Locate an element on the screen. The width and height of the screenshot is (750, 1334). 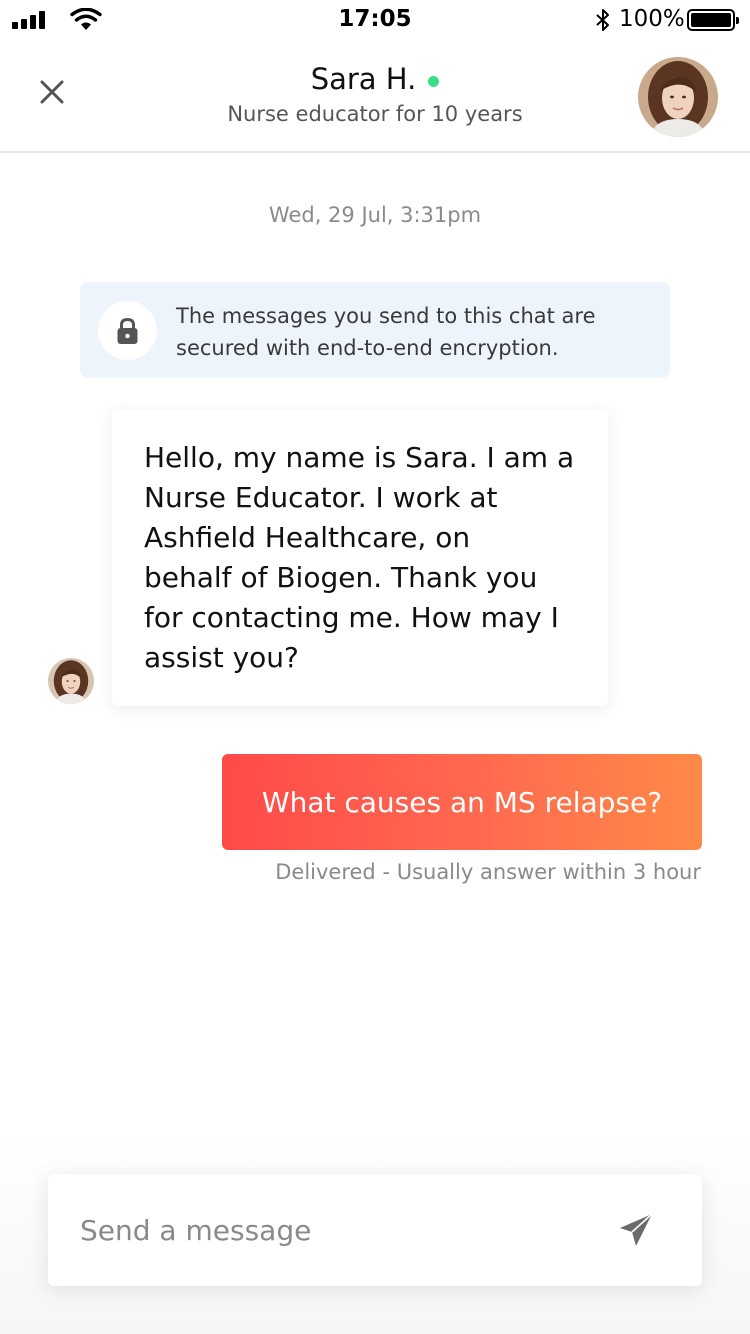
message-composer is located at coordinates (375, 1230).